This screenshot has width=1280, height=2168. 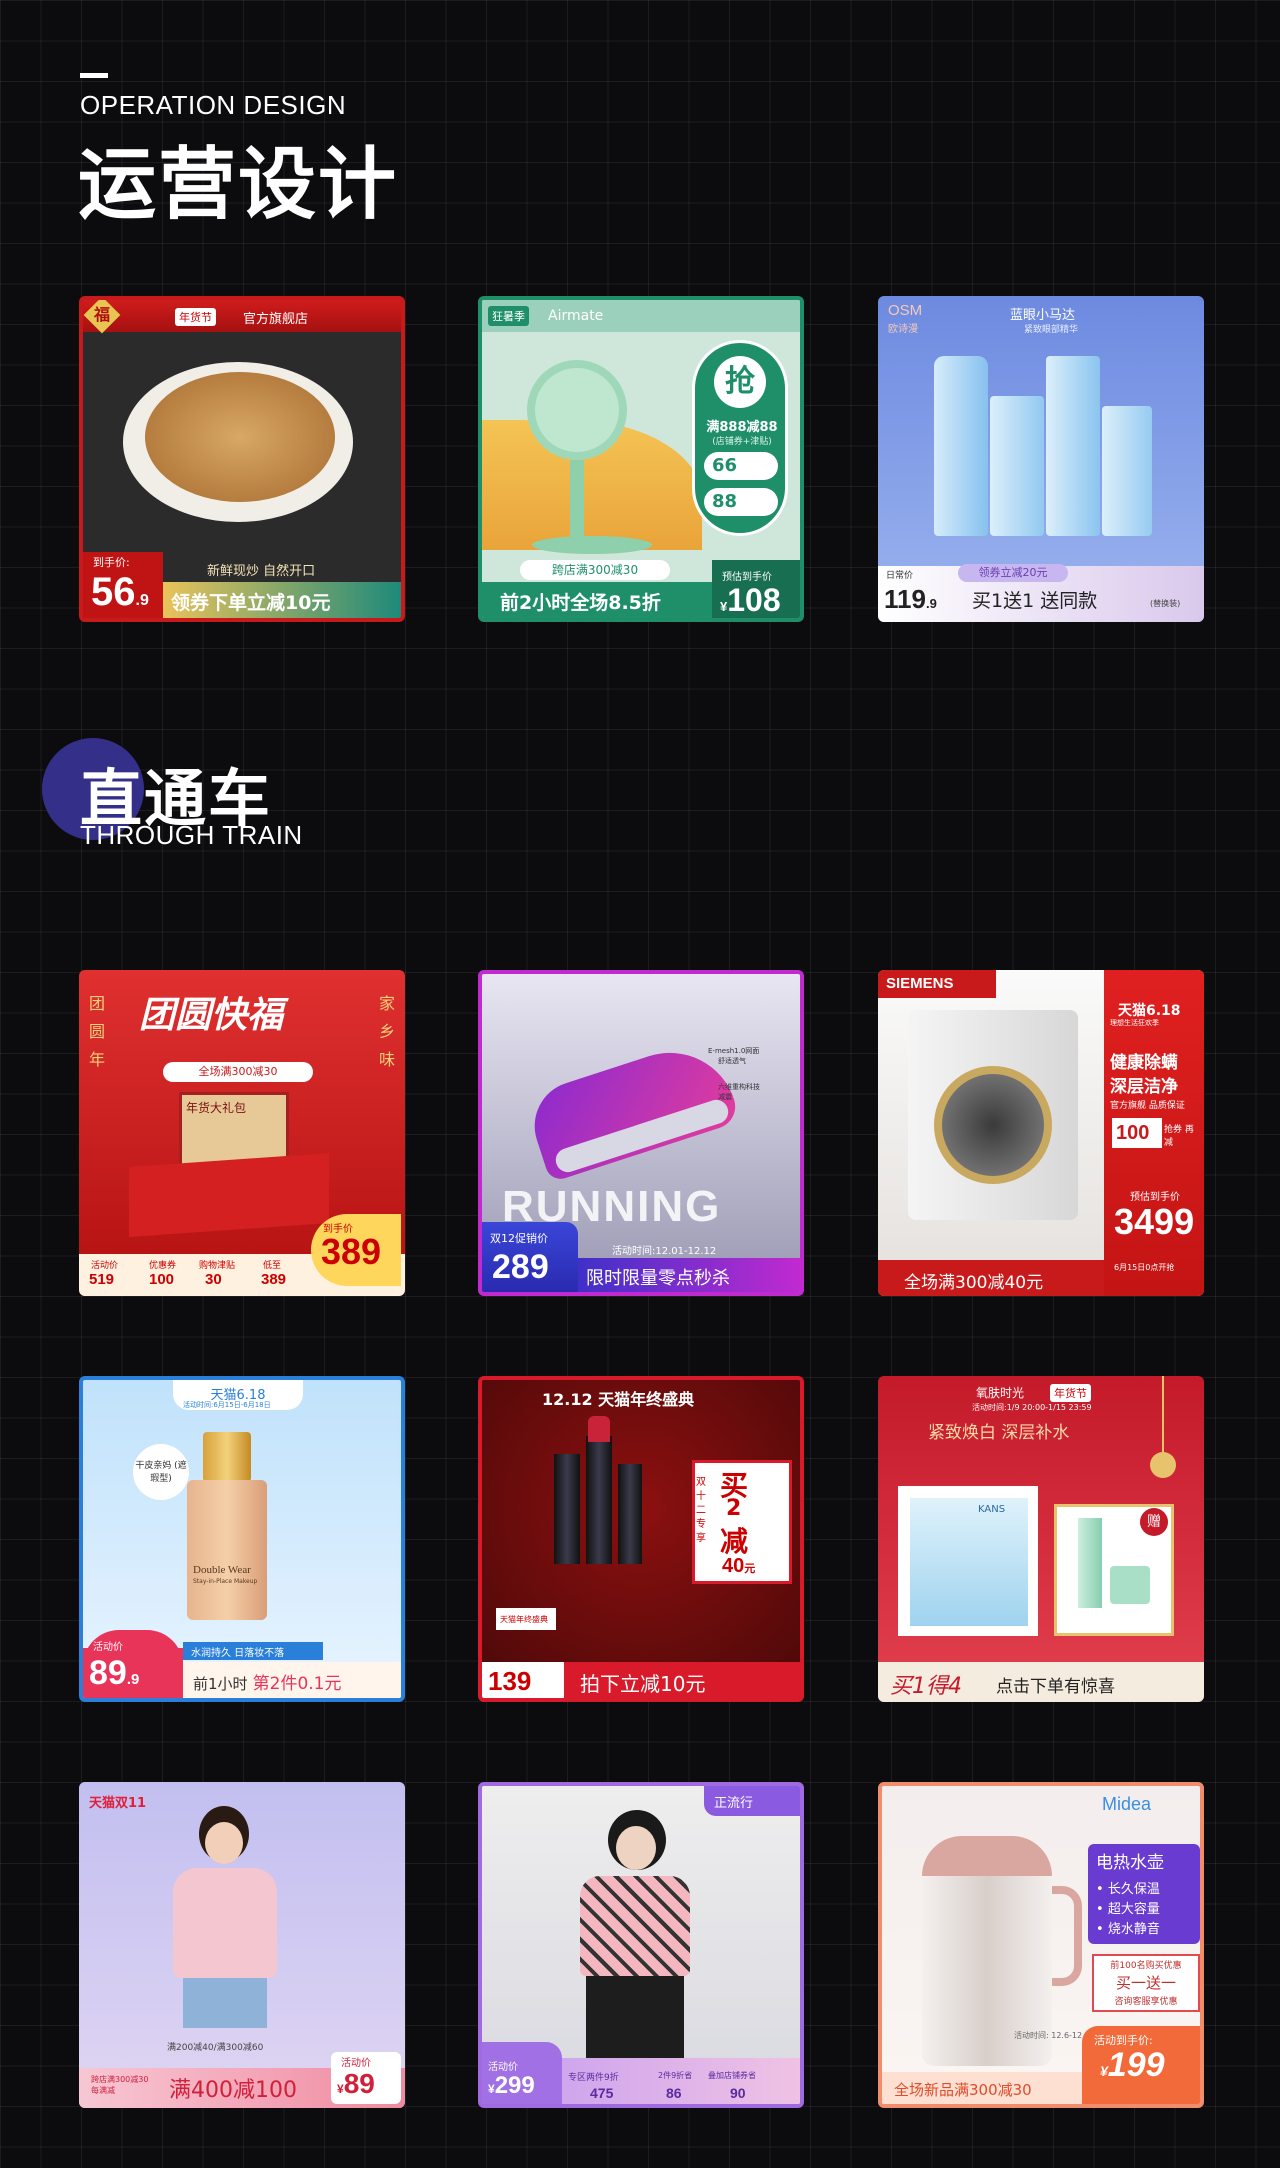 What do you see at coordinates (675, 2075) in the screenshot?
I see `row-label-2: 2件9折省` at bounding box center [675, 2075].